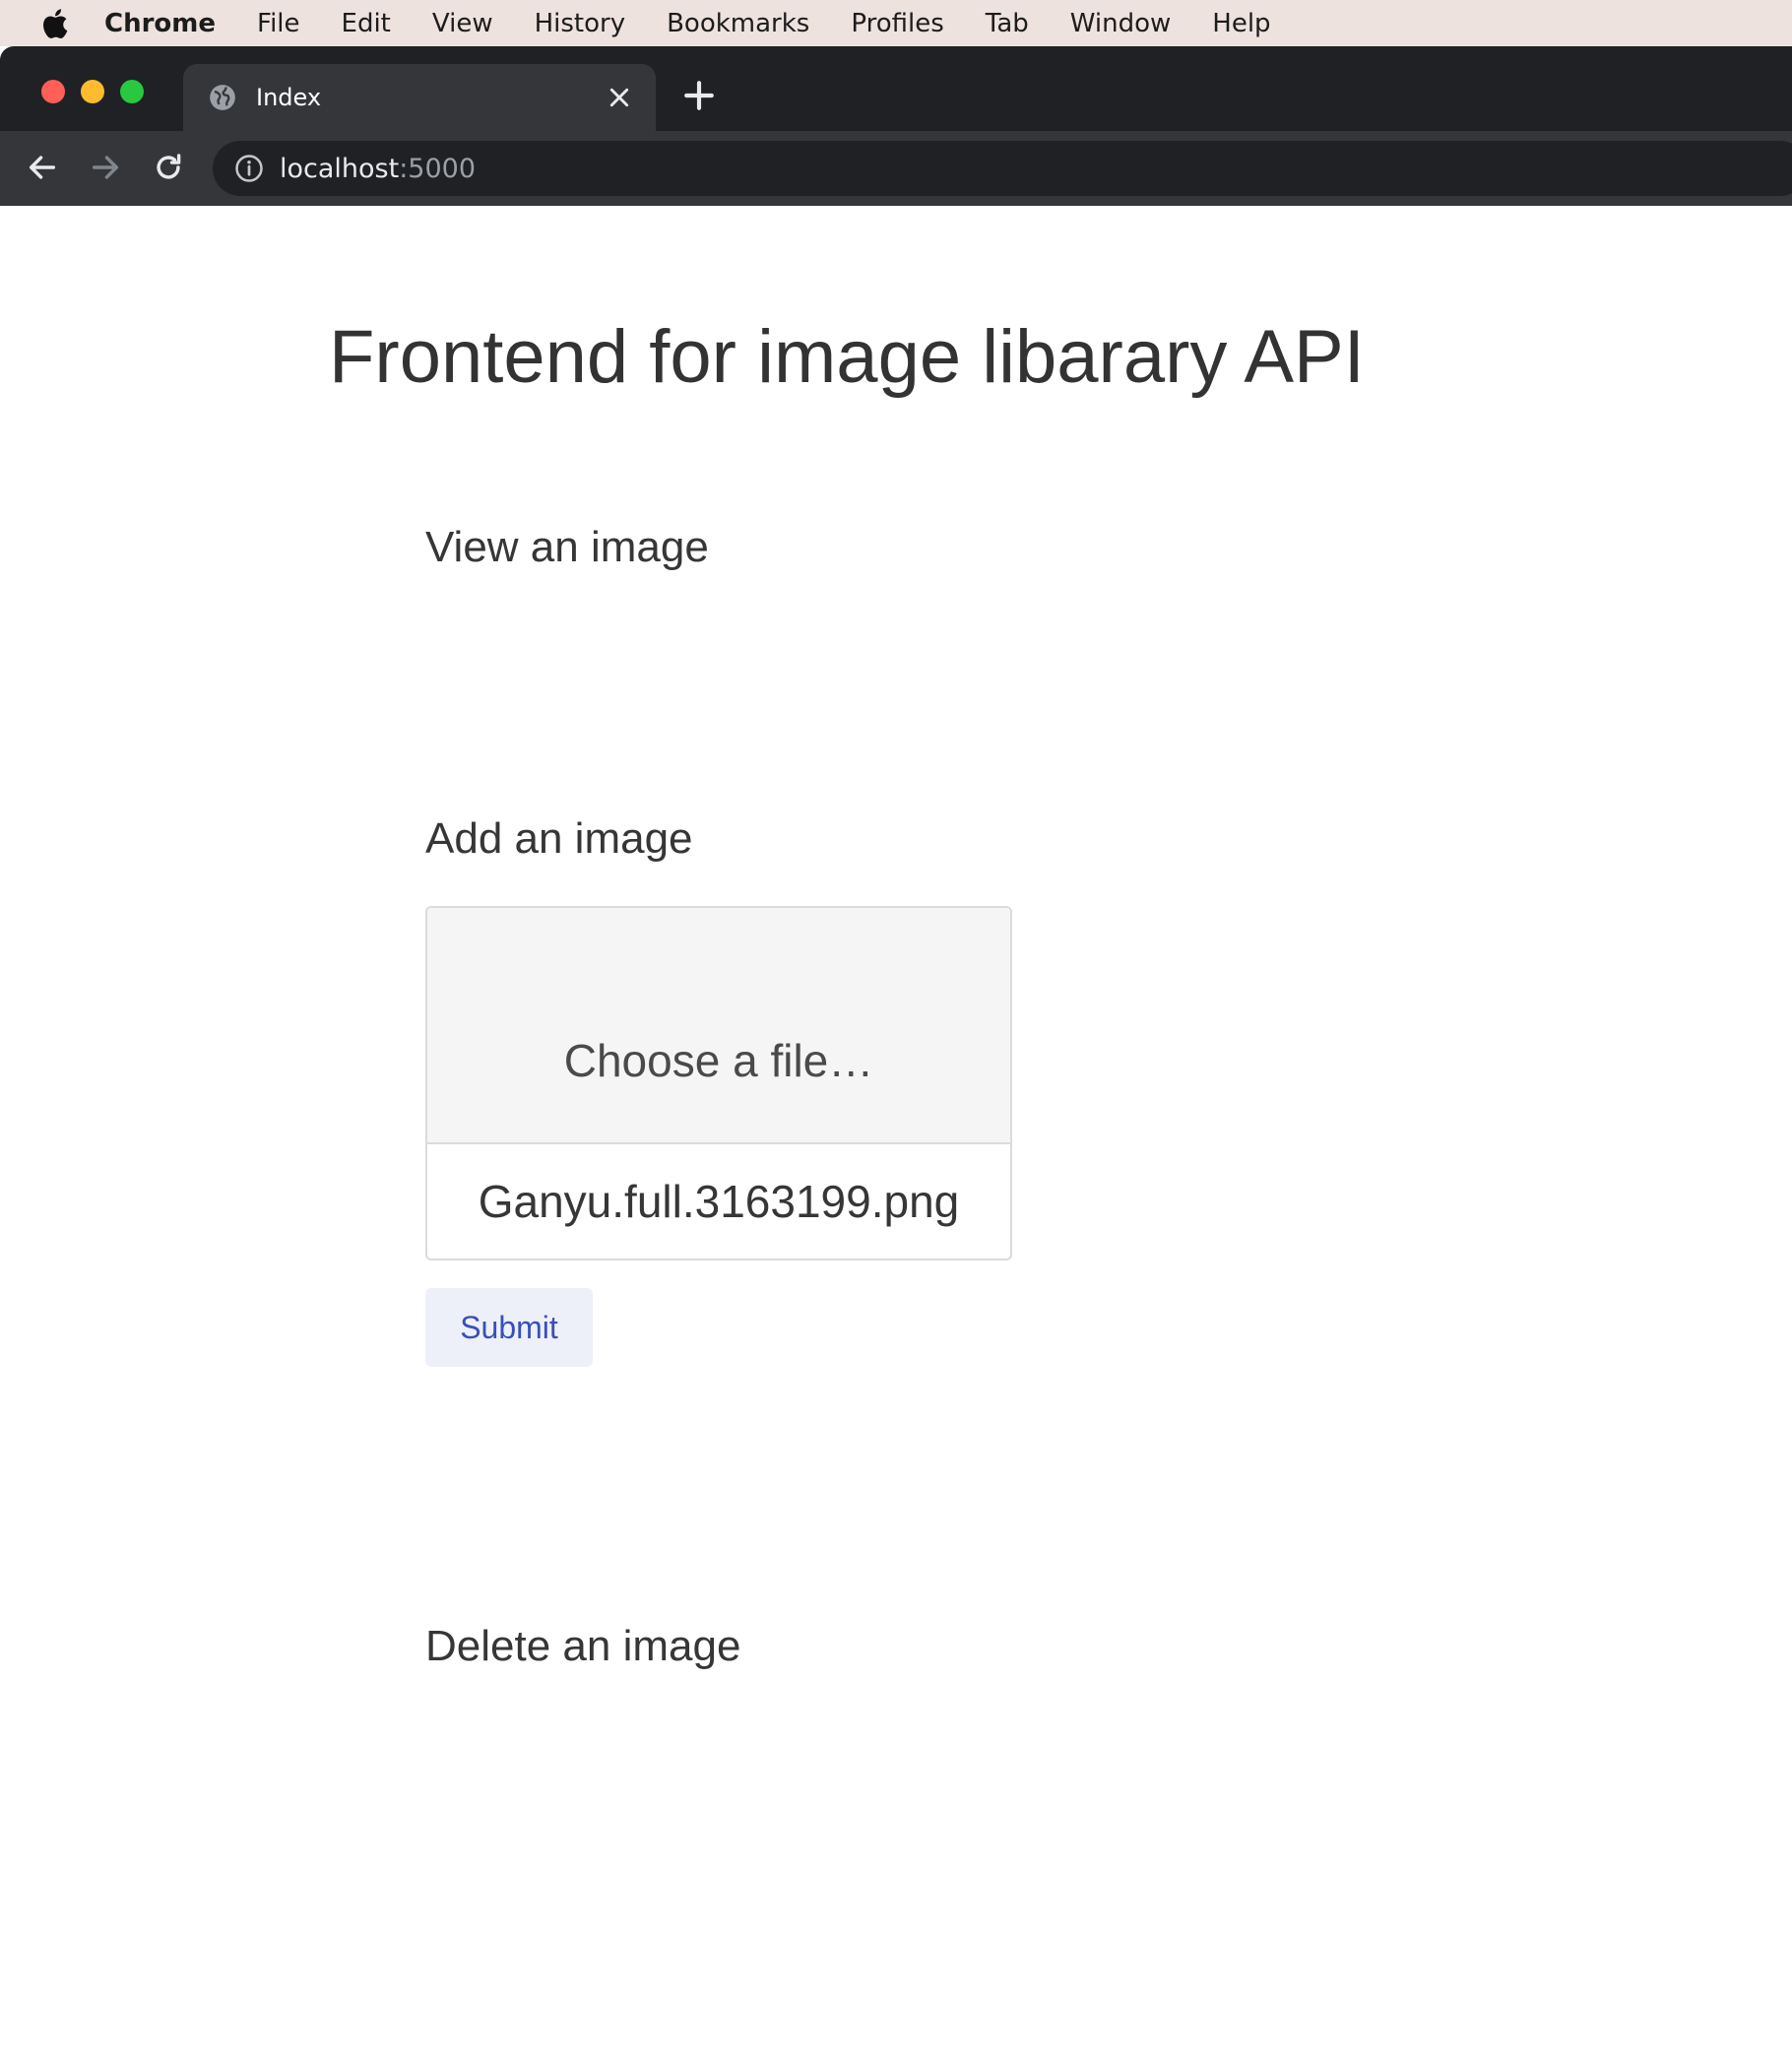 This screenshot has width=1792, height=2068. I want to click on delete-image-heading: Delete an image, so click(583, 1646).